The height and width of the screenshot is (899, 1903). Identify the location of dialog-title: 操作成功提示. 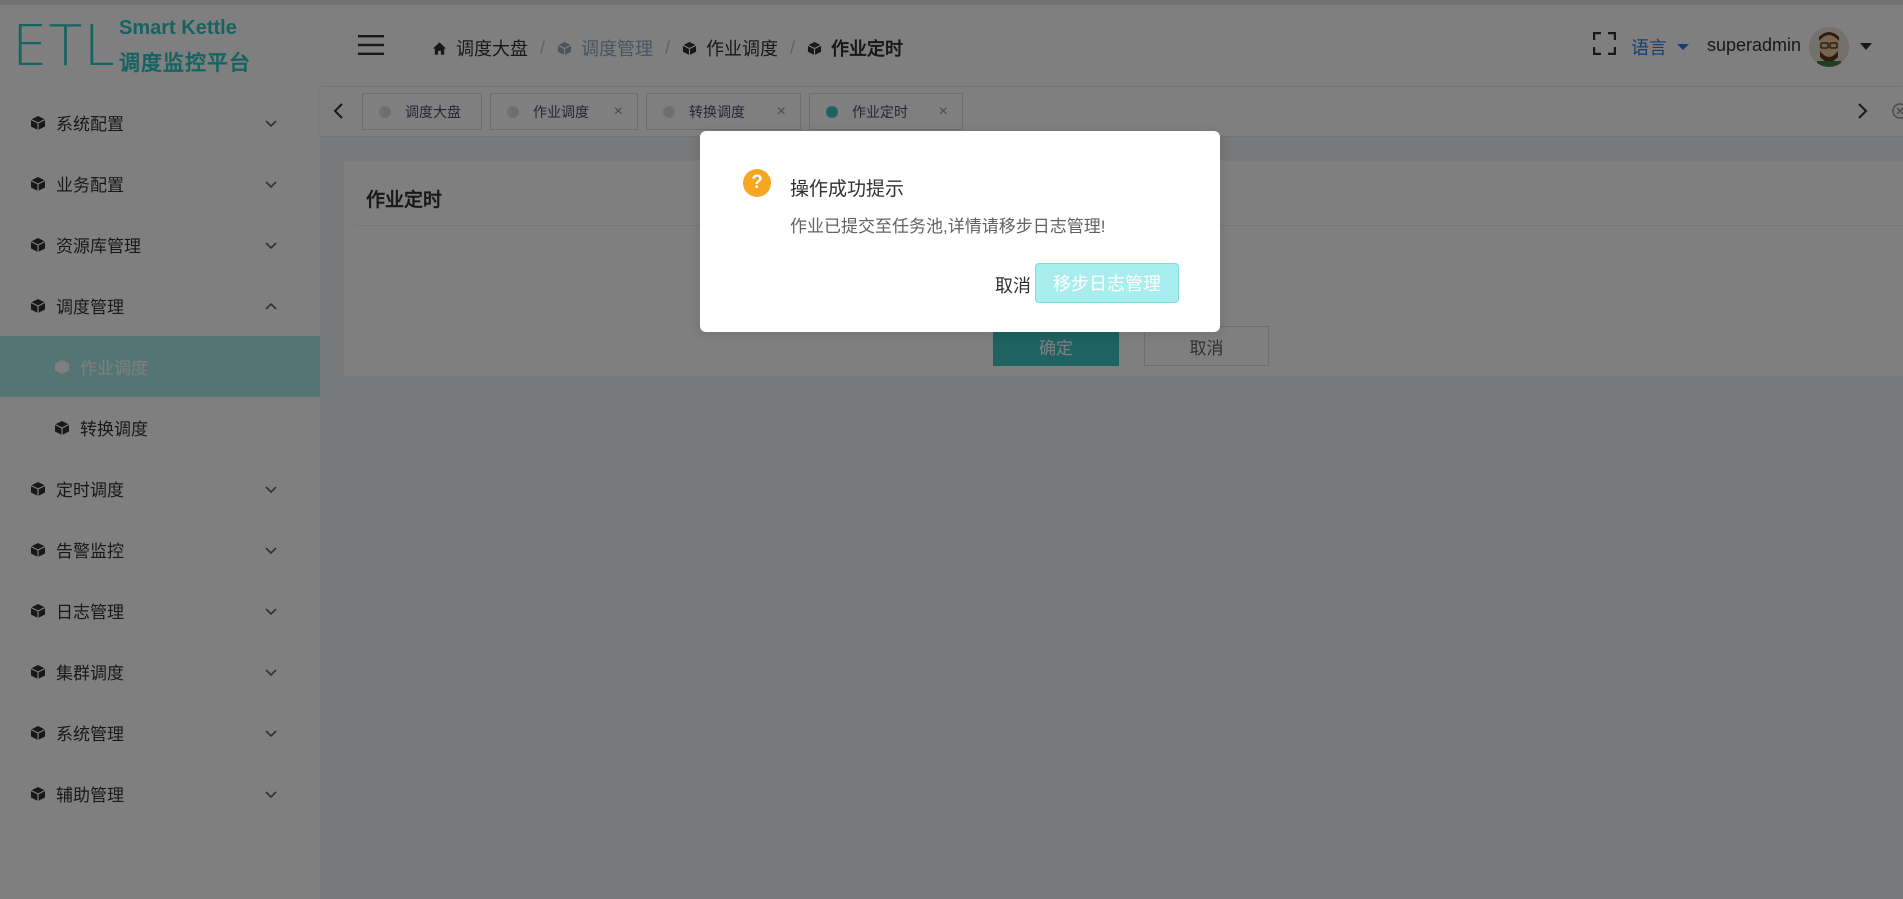
(847, 189).